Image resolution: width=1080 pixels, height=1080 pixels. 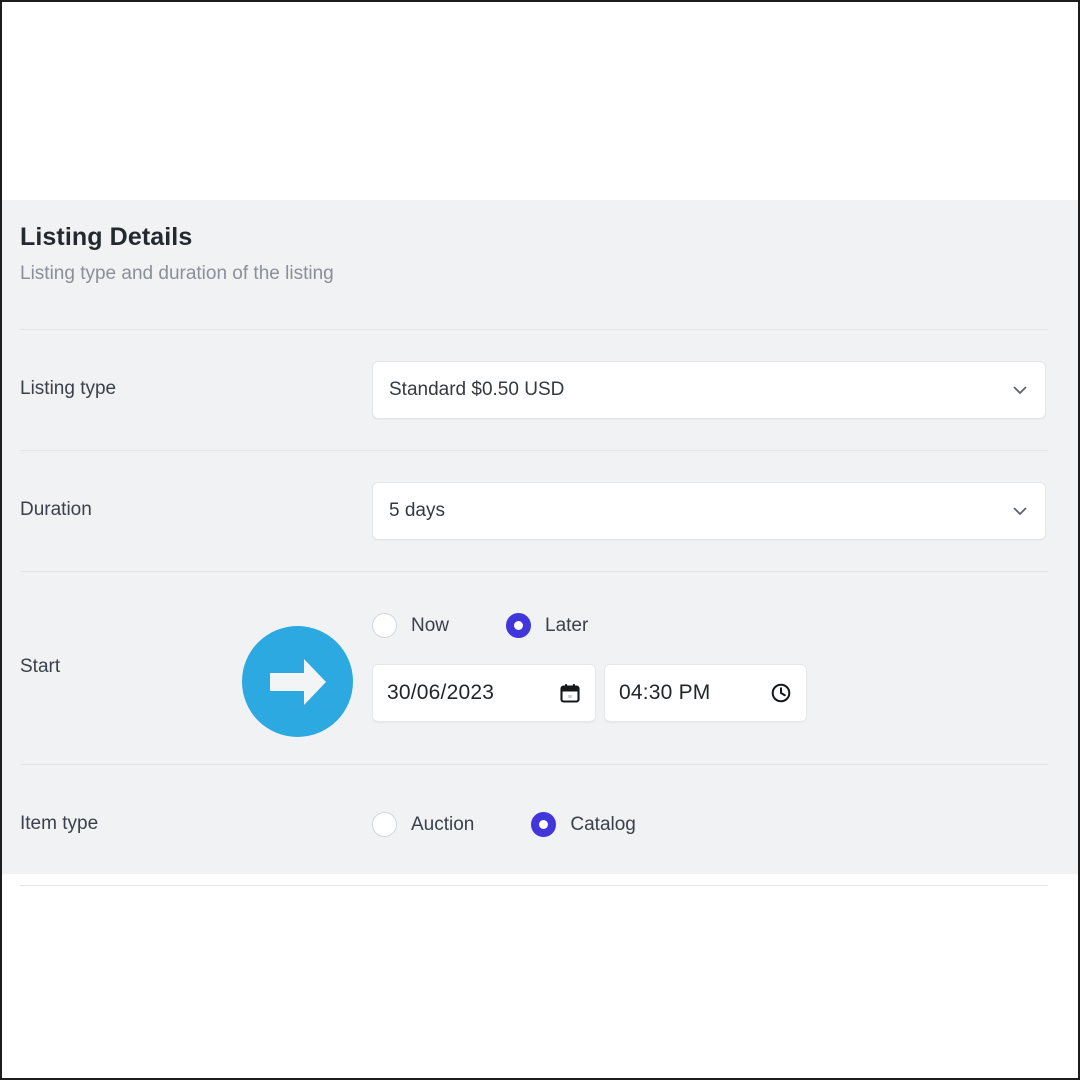 I want to click on arrow-right-icon, so click(x=297, y=681).